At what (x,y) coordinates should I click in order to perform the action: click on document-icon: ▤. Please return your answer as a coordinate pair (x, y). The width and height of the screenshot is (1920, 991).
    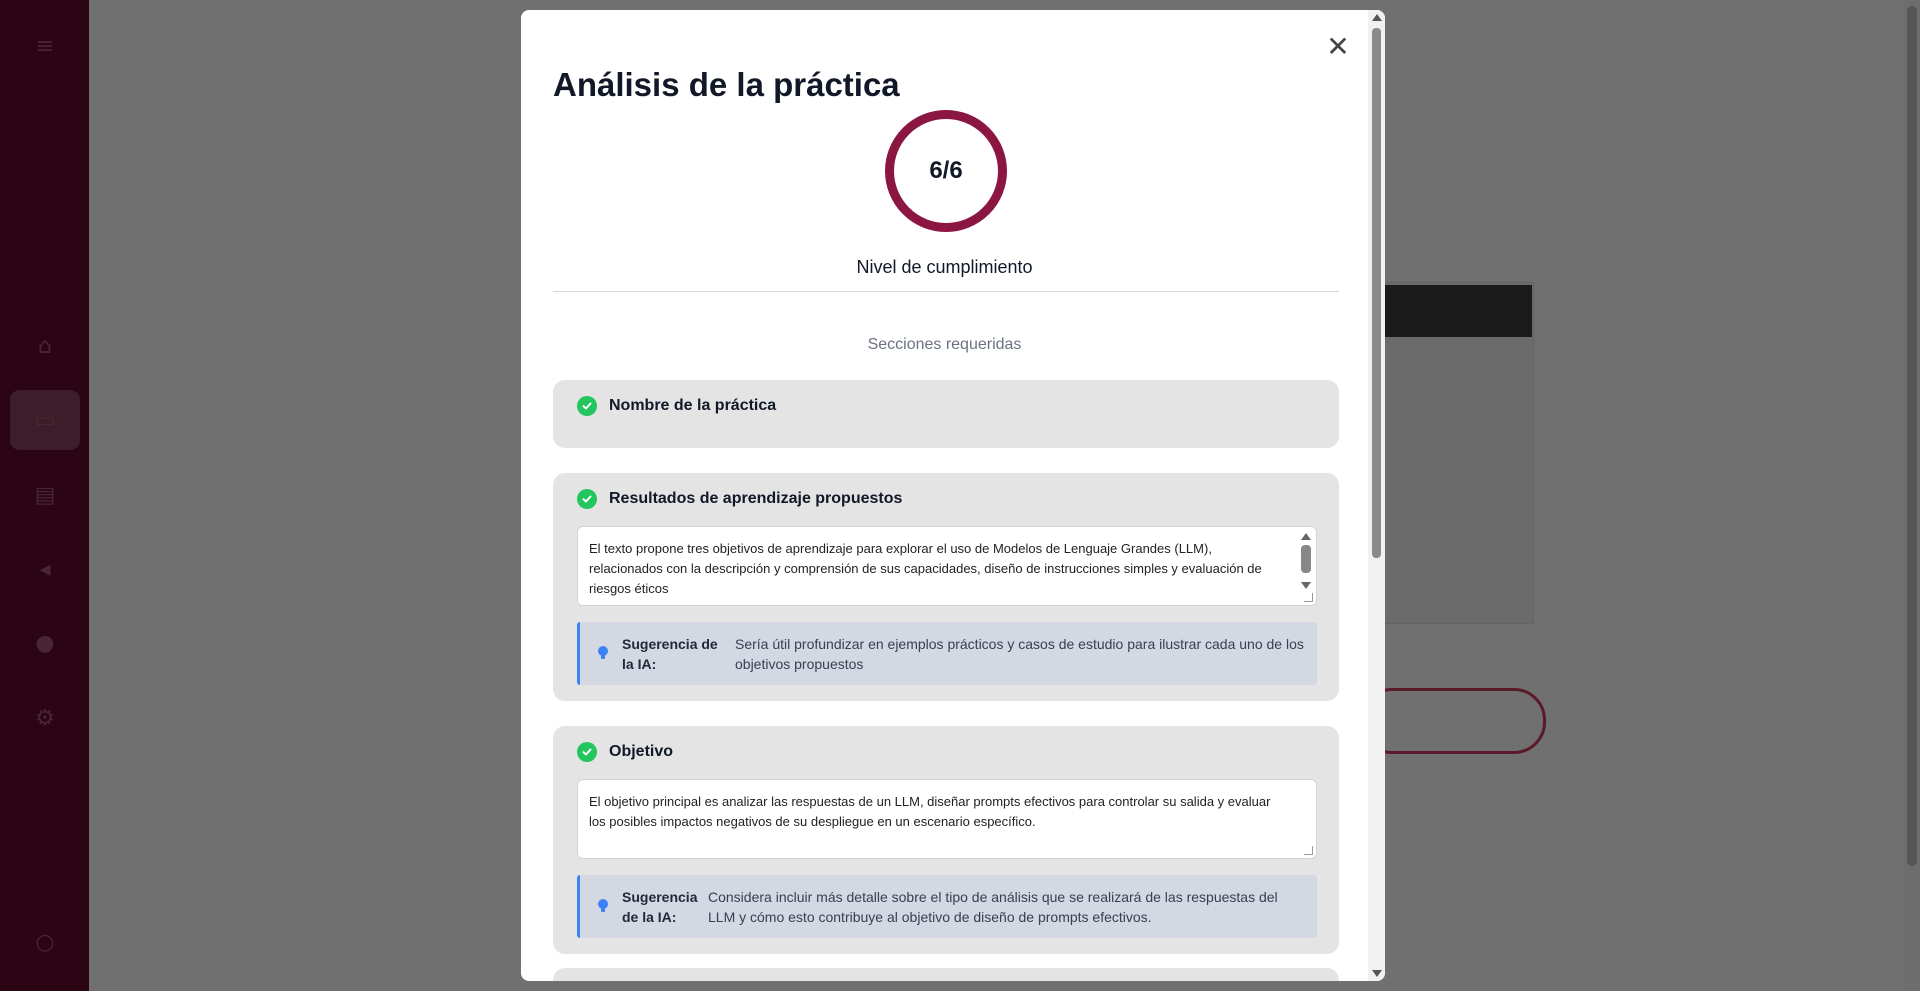
    Looking at the image, I should click on (45, 495).